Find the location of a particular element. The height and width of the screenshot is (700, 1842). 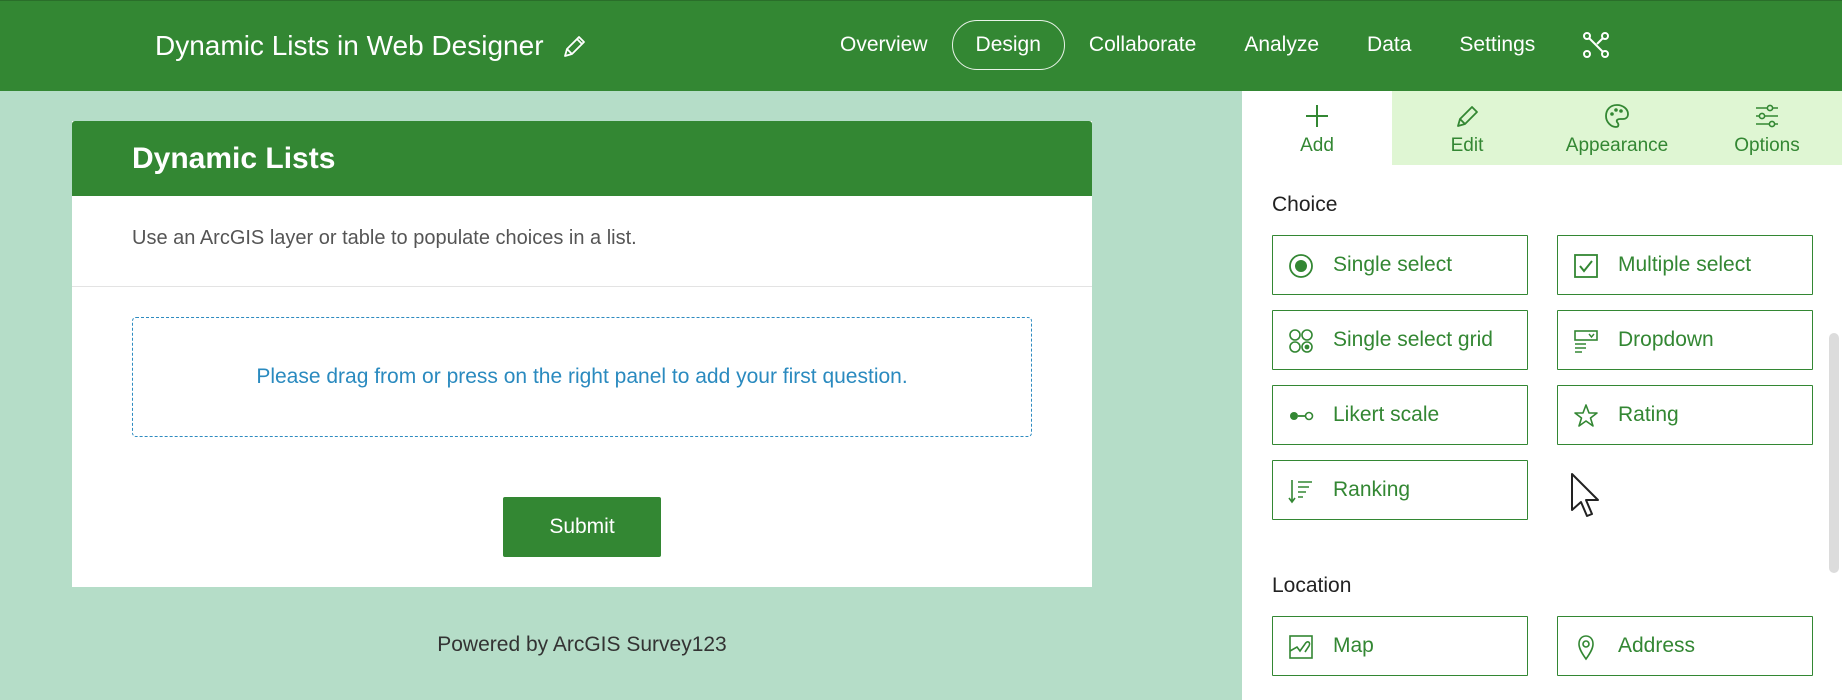

question-type-label: Rating is located at coordinates (1648, 414).